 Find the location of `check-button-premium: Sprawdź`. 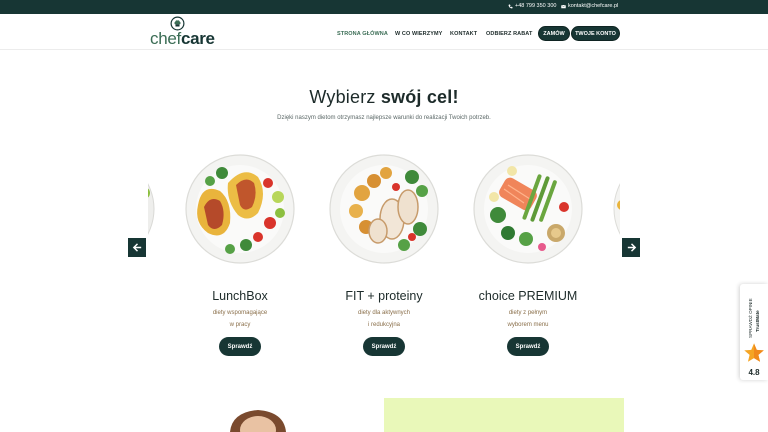

check-button-premium: Sprawdź is located at coordinates (528, 346).